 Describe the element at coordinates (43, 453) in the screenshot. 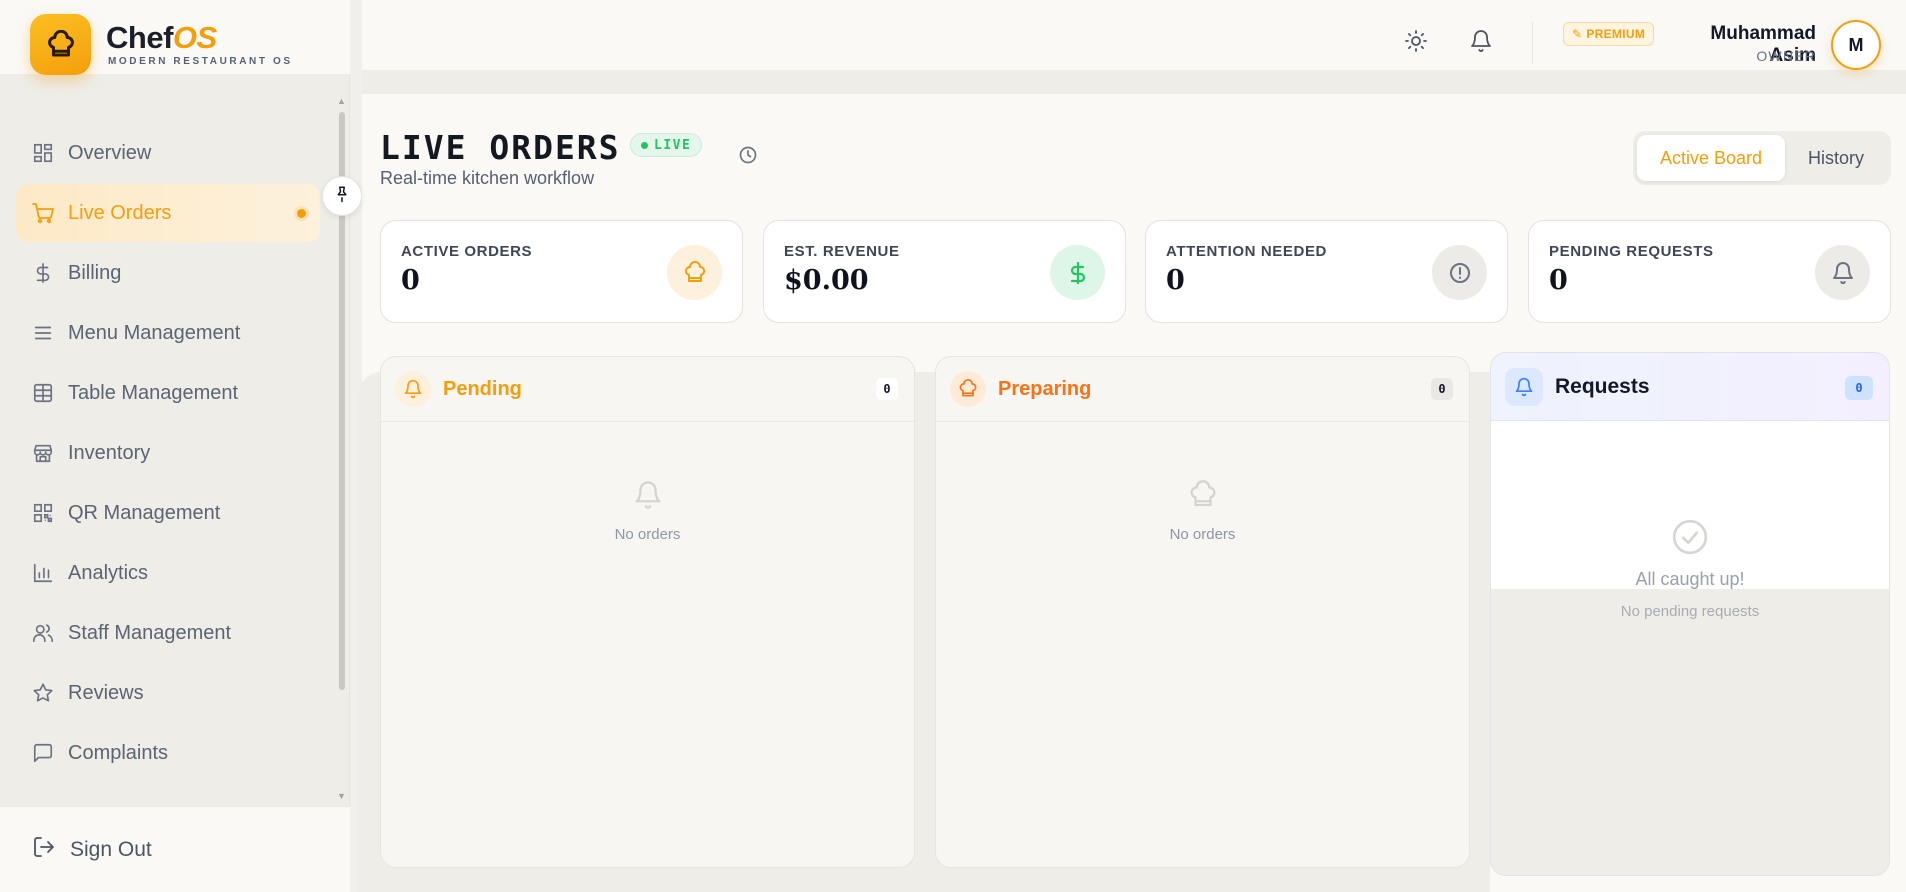

I see `store-icon` at that location.